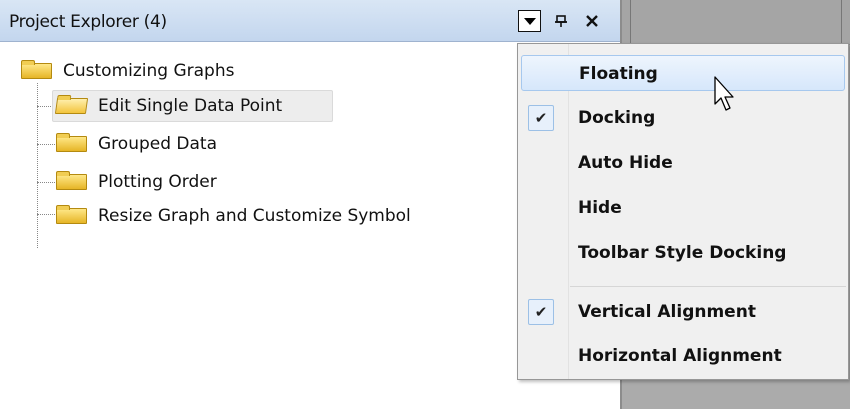  Describe the element at coordinates (157, 144) in the screenshot. I see `tree-item-label: Grouped Data` at that location.